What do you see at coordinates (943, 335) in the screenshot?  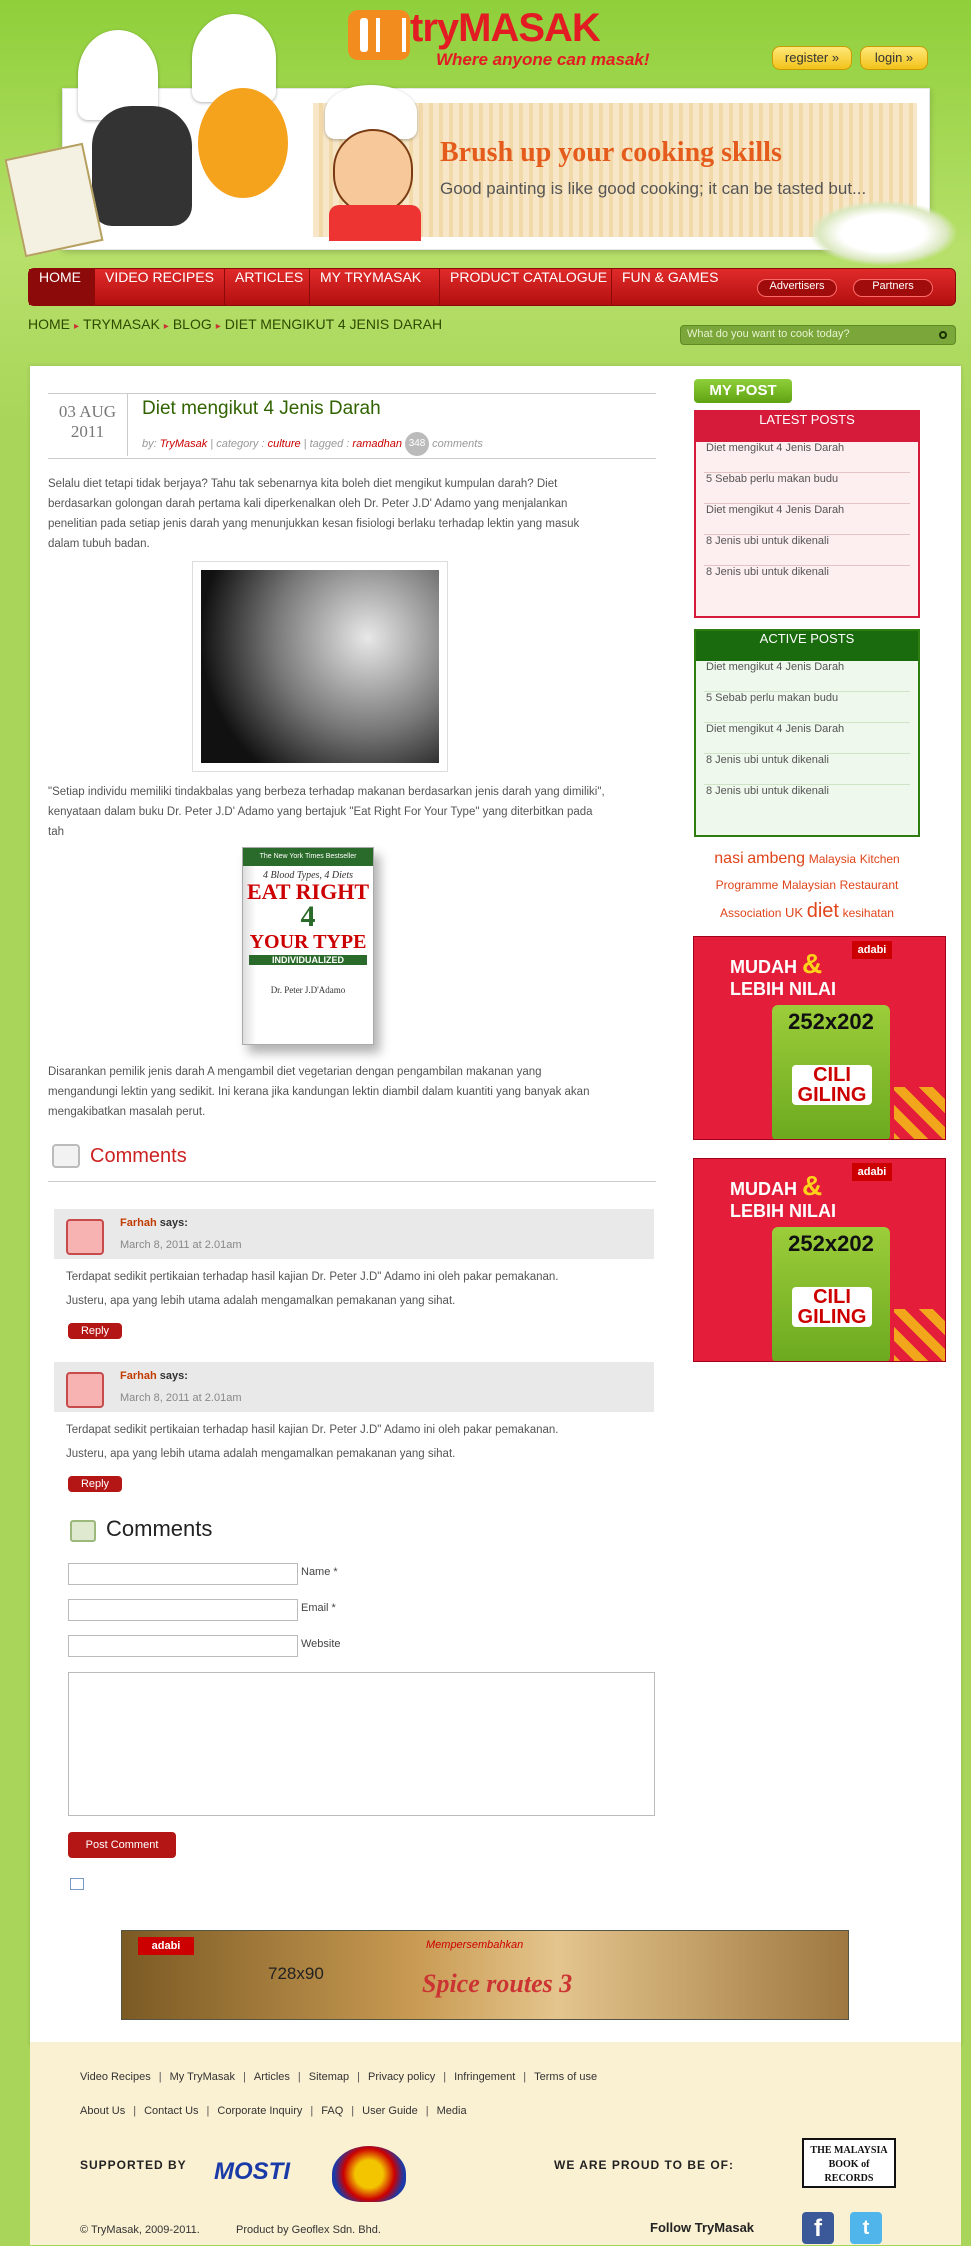 I see `search-icon` at bounding box center [943, 335].